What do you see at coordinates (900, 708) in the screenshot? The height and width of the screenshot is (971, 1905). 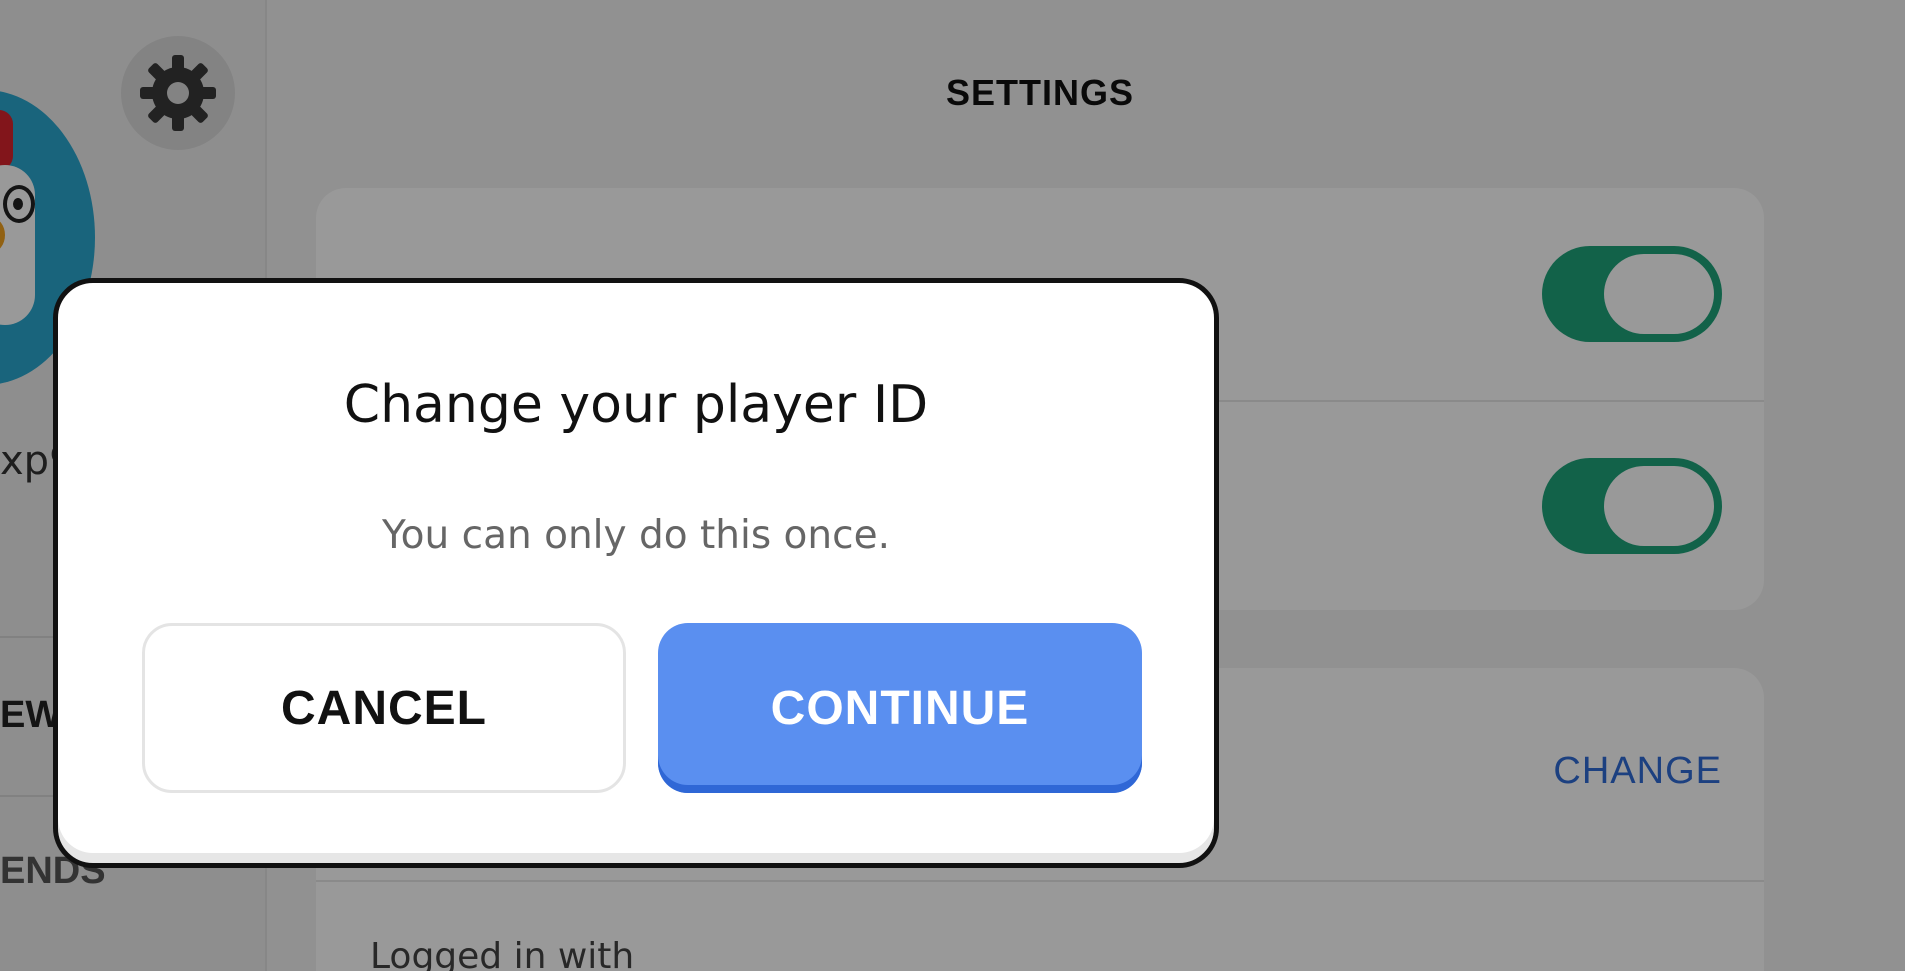 I see `continue-button: CONTINUE` at bounding box center [900, 708].